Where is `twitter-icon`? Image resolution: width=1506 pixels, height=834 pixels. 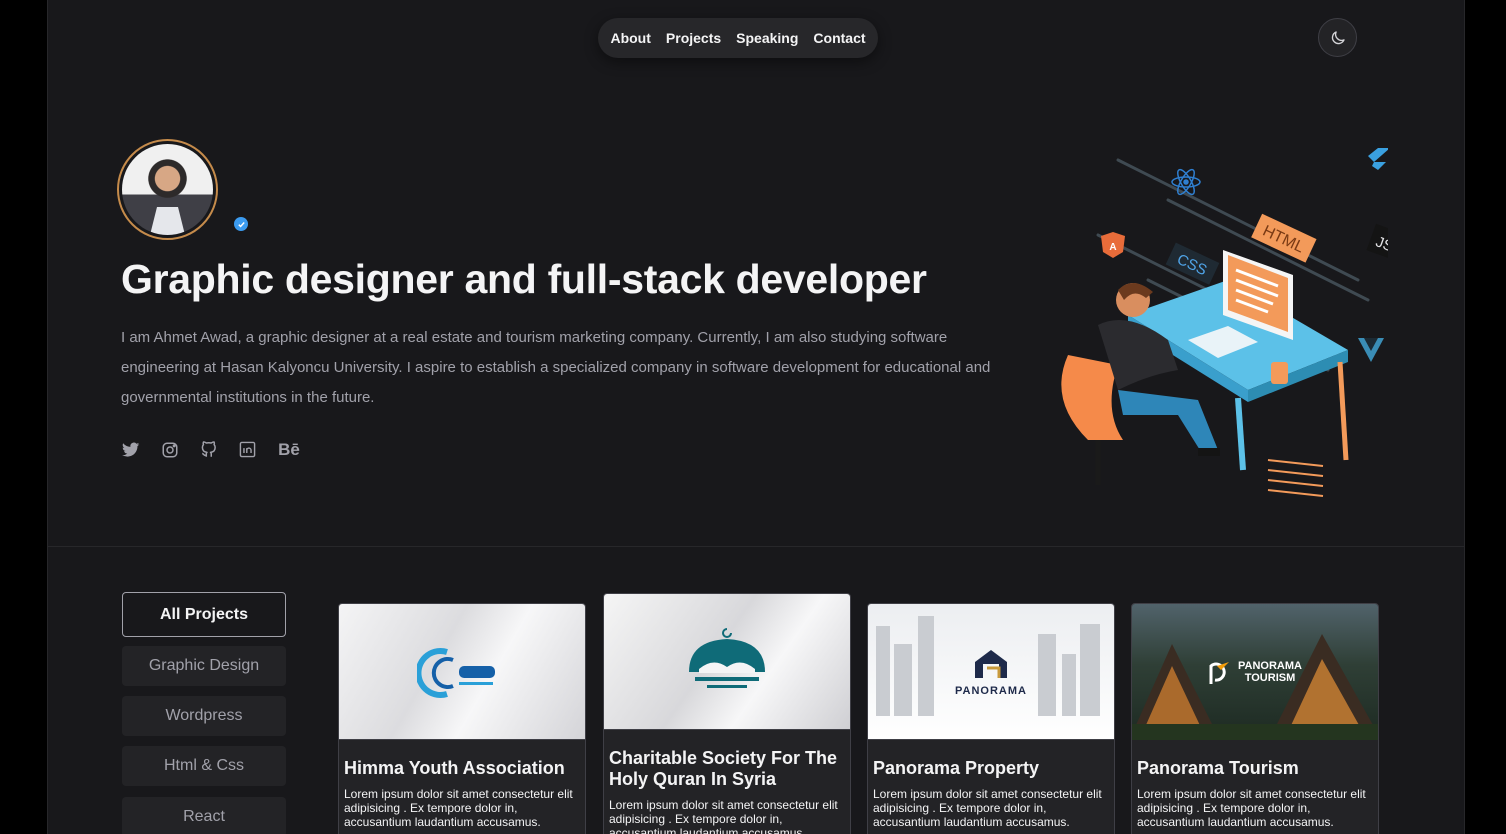
twitter-icon is located at coordinates (130, 449).